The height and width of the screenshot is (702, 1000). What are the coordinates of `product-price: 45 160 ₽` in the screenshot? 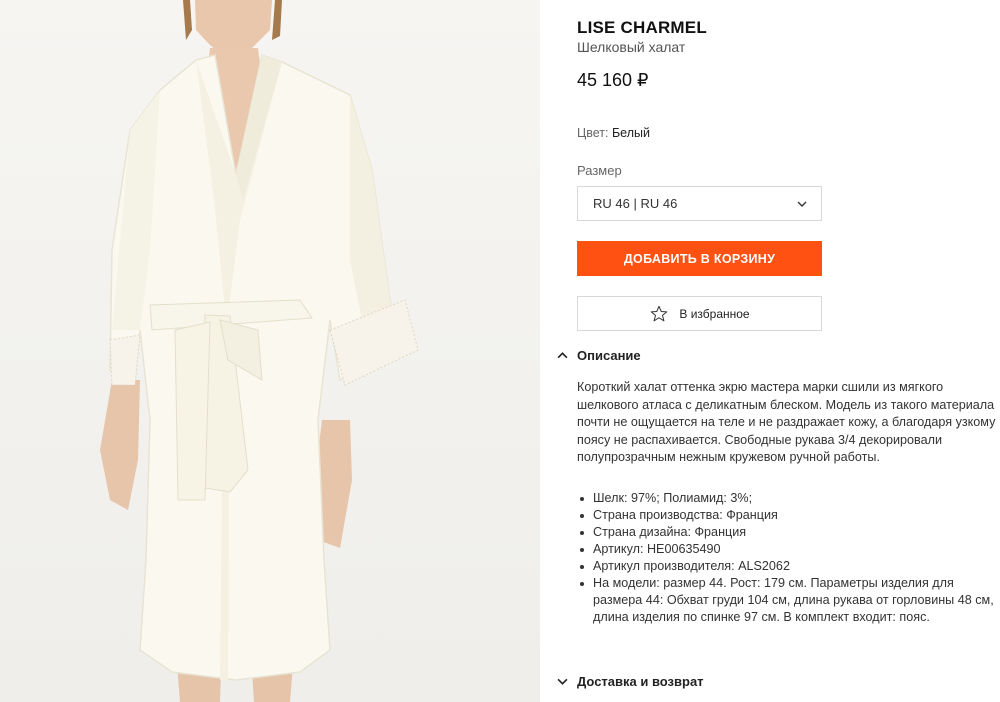 It's located at (613, 80).